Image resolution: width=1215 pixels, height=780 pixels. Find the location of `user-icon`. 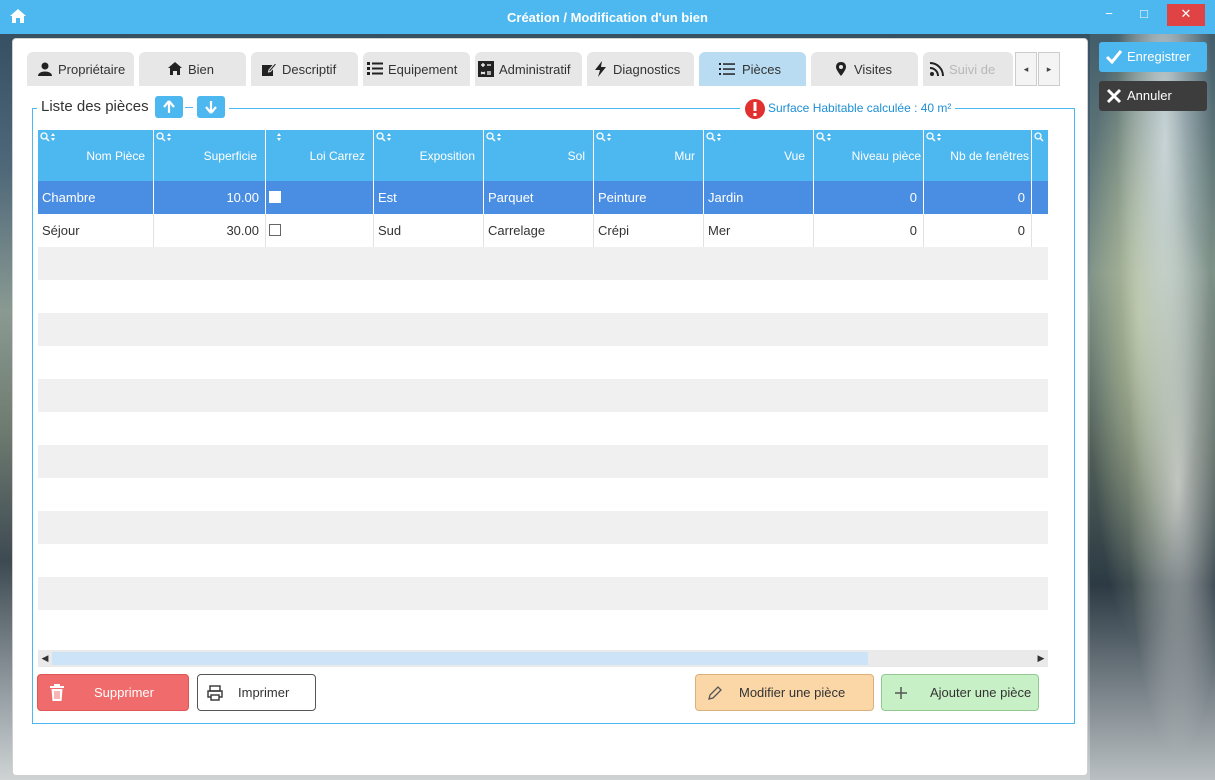

user-icon is located at coordinates (45, 69).